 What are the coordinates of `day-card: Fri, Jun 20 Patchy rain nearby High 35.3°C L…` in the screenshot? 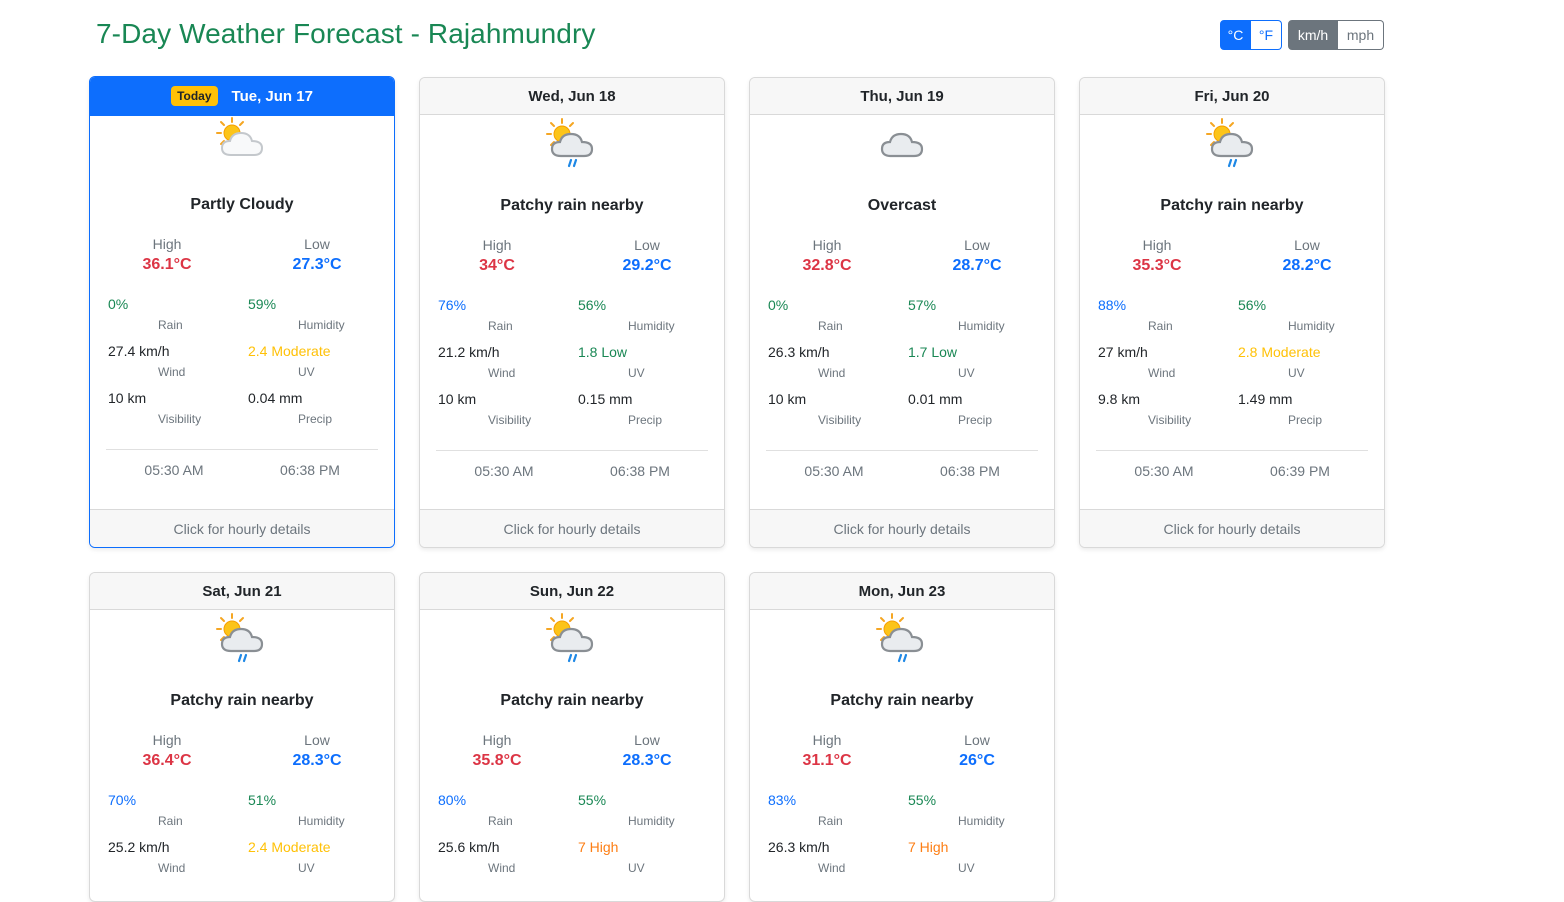 It's located at (1232, 312).